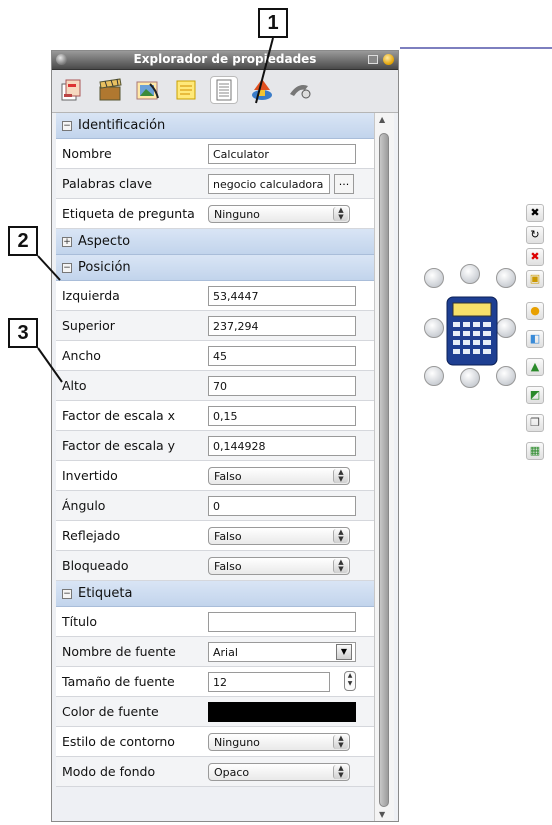  Describe the element at coordinates (388, 59) in the screenshot. I see `maximize-dot-icon` at that location.